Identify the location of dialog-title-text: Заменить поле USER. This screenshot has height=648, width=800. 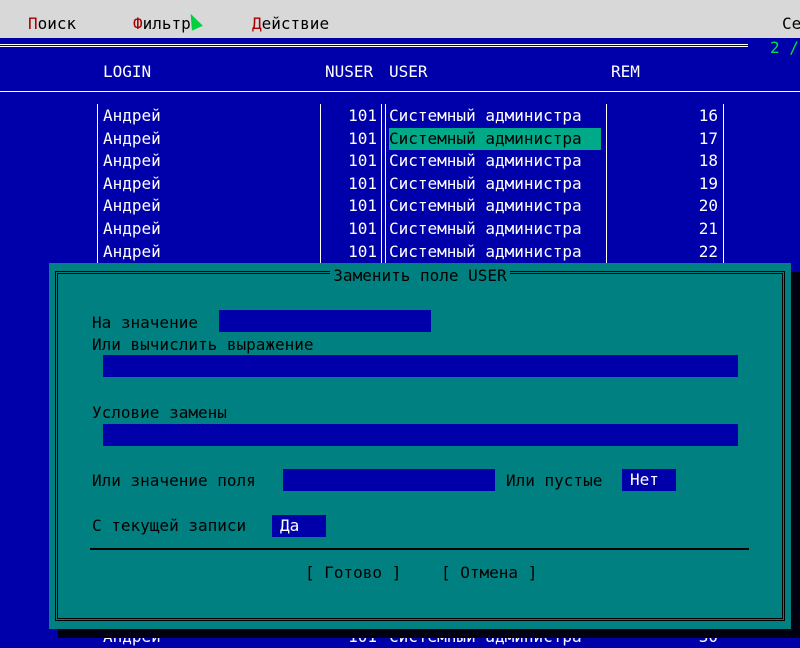
(420, 275).